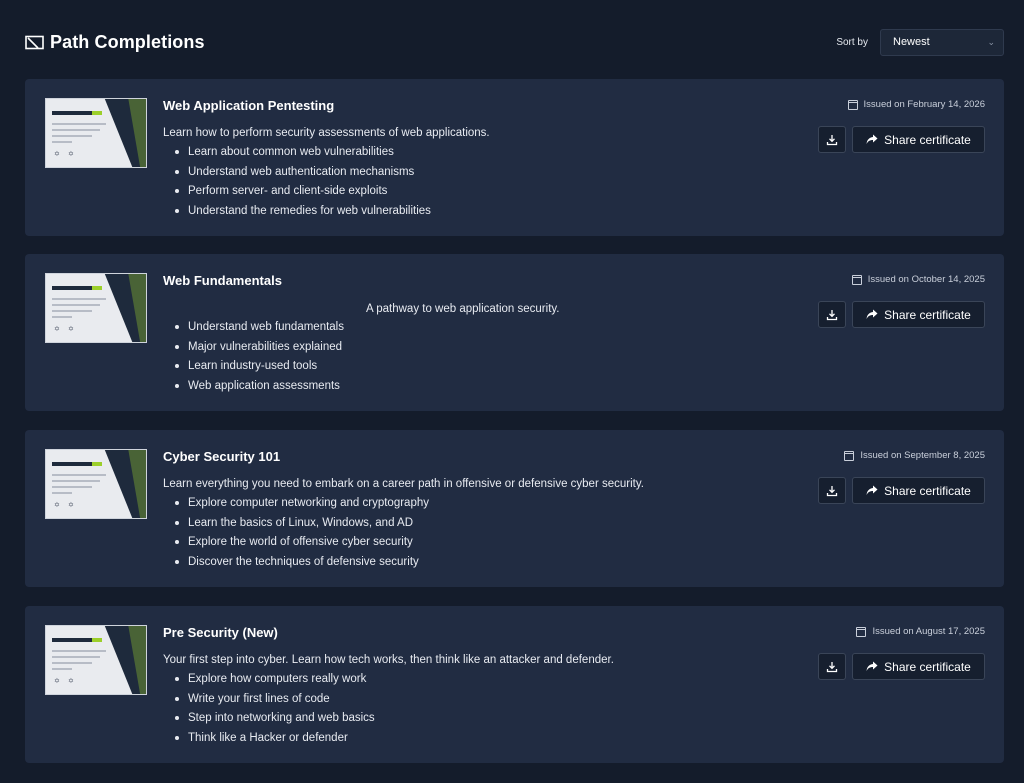 The width and height of the screenshot is (1024, 783). I want to click on bullet-item: Perform server- and client-side exploits, so click(302, 193).